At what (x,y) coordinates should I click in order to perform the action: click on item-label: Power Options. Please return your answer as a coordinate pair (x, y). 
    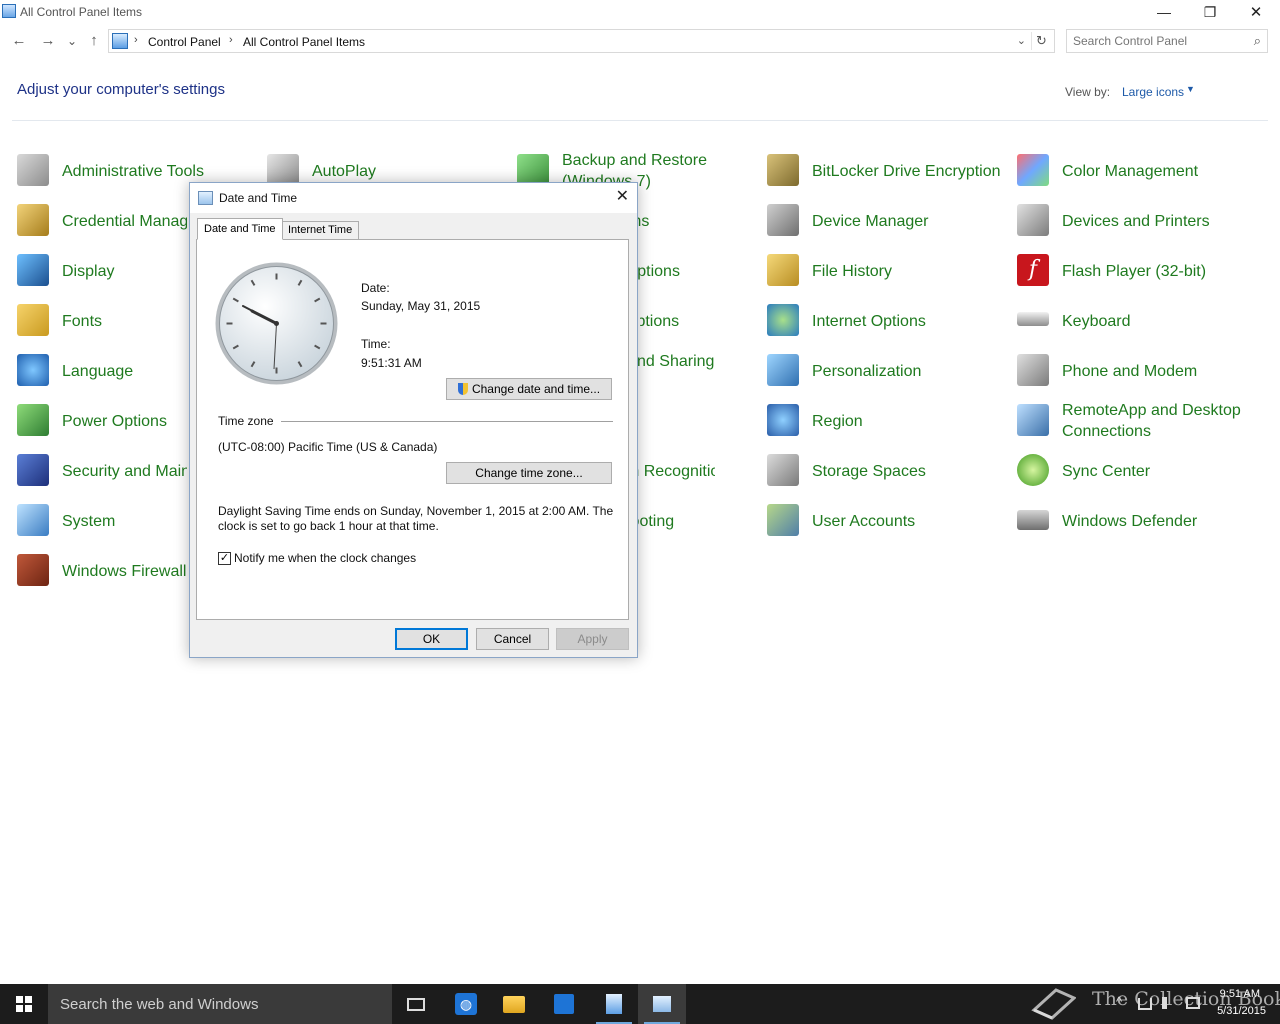
    Looking at the image, I should click on (114, 421).